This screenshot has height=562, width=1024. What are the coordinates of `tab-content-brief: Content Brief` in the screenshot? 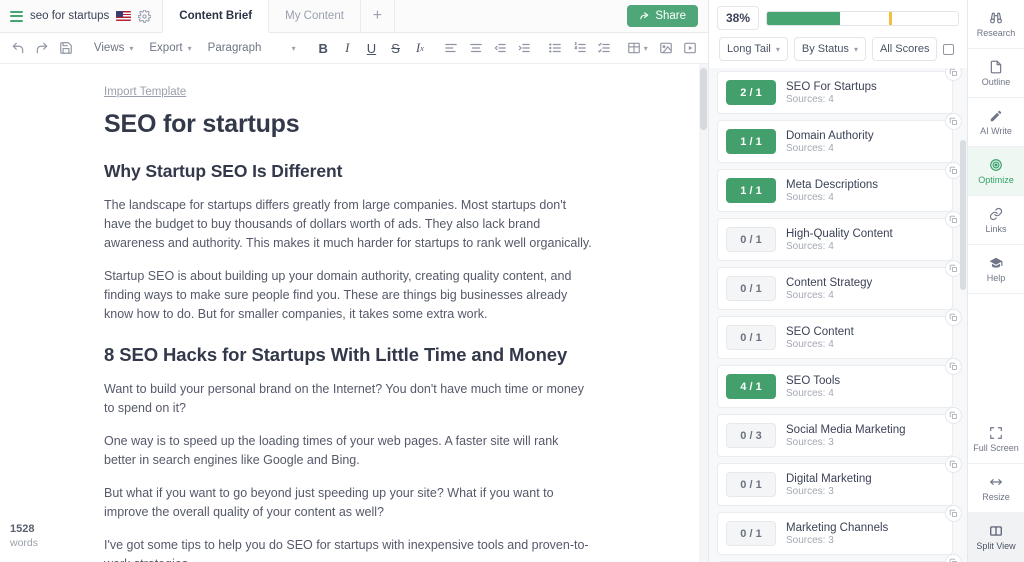 It's located at (216, 16).